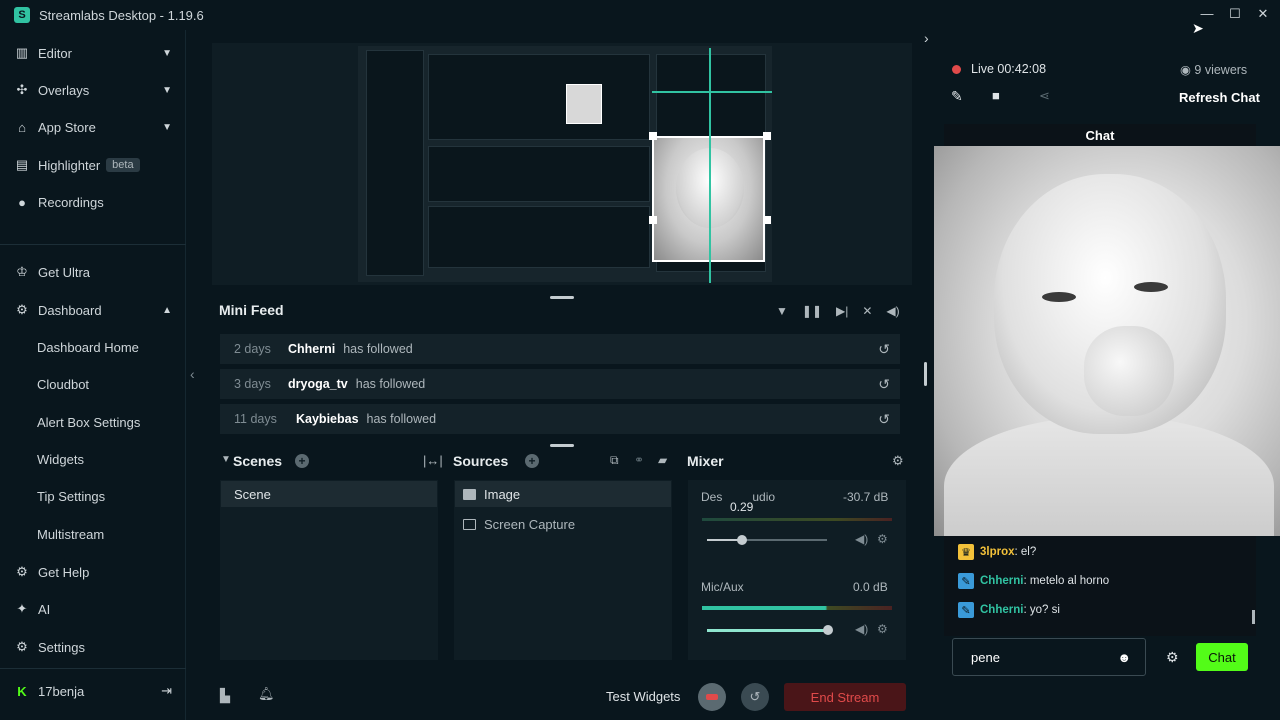 This screenshot has height=720, width=1280. I want to click on end-stream-button: End Stream, so click(845, 697).